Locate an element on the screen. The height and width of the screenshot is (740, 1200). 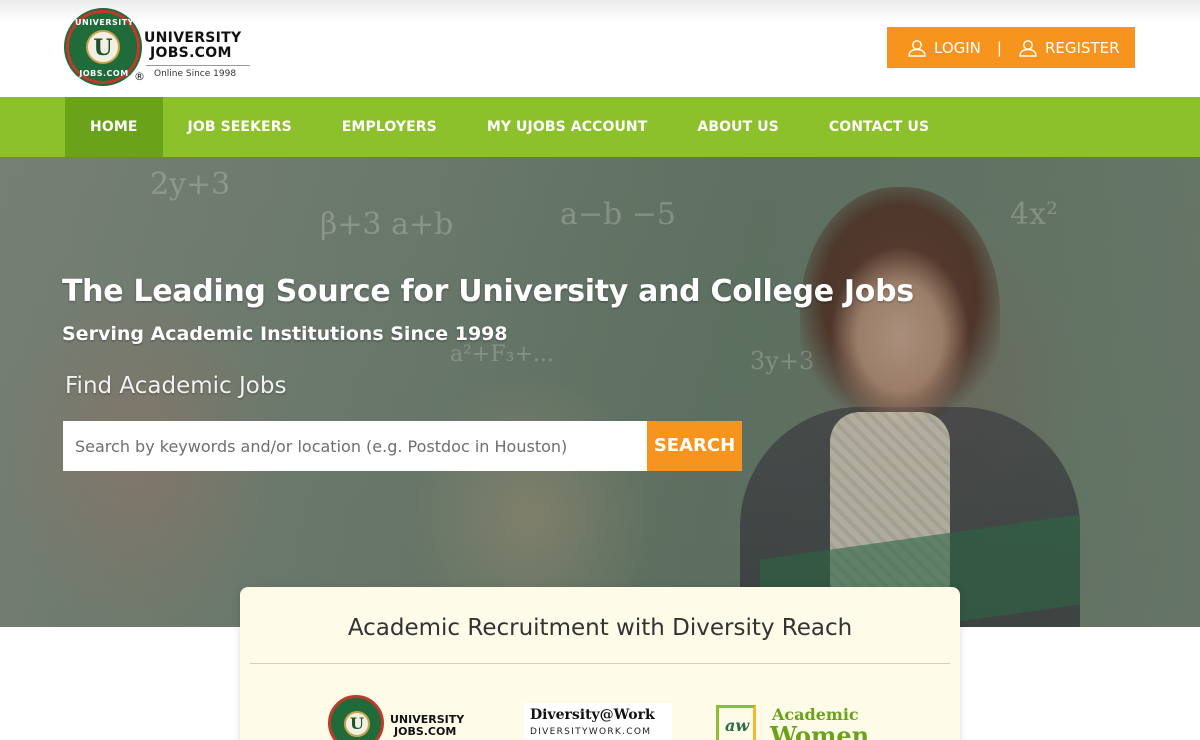
logo-badge-letter: U is located at coordinates (103, 48).